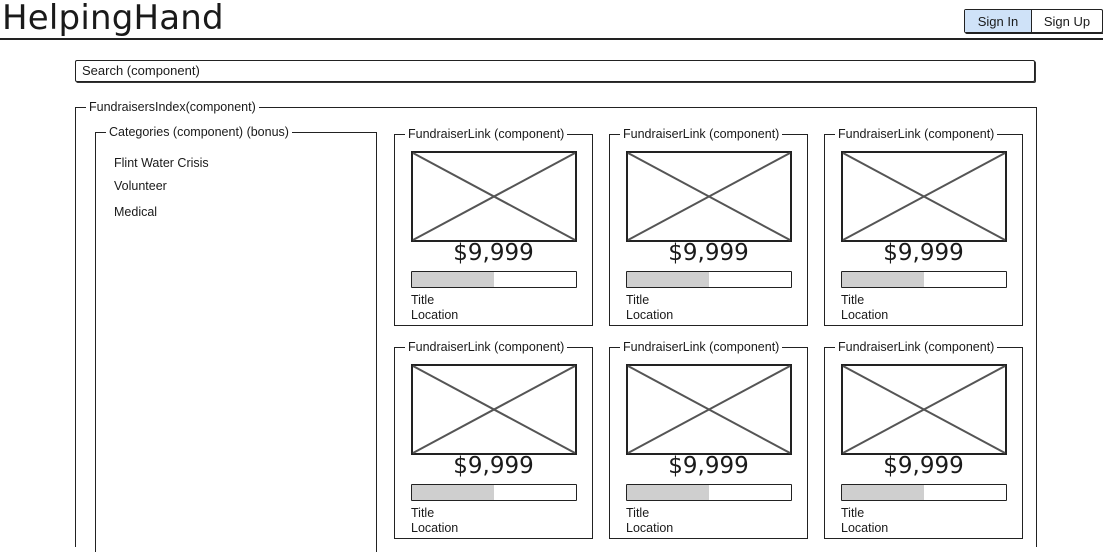  I want to click on auth-buttons: Sign In Sign Up, so click(1033, 21).